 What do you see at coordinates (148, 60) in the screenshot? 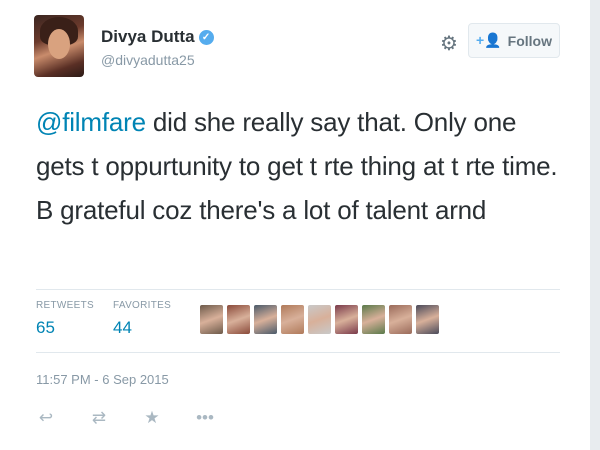
I see `user-handle: @divyadutta25` at bounding box center [148, 60].